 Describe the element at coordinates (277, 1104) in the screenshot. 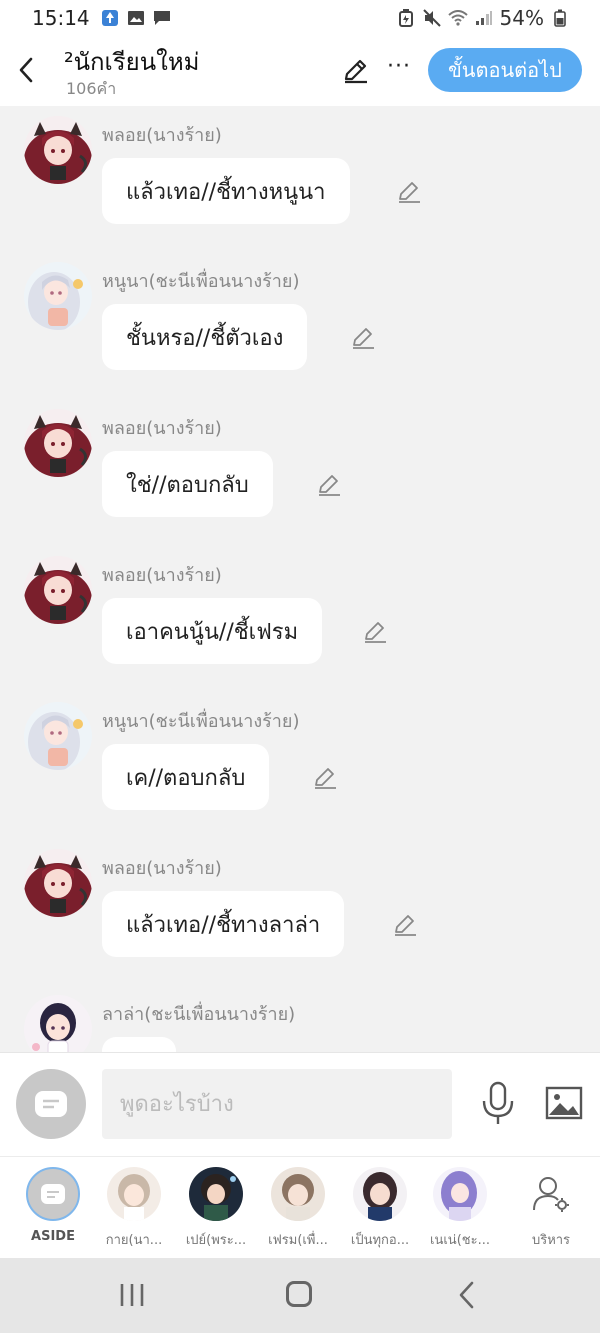

I see `message-input` at that location.